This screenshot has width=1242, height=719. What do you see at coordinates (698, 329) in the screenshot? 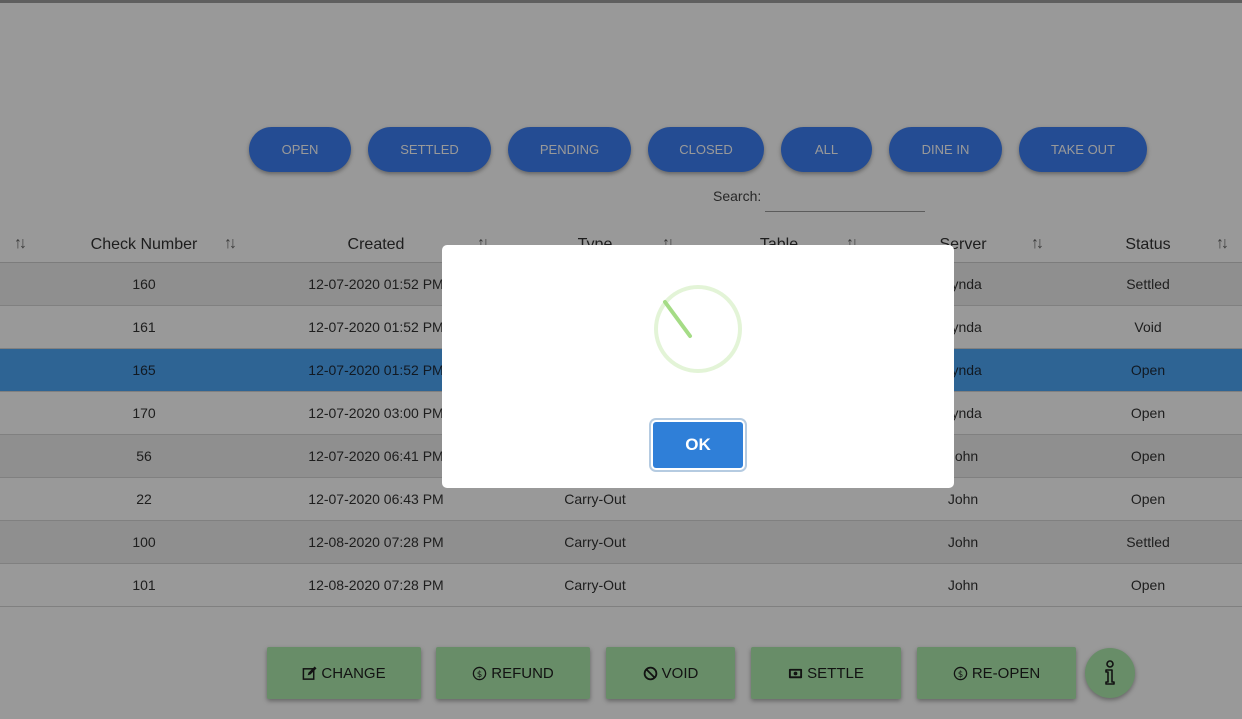
I see `loading-spinner-icon` at bounding box center [698, 329].